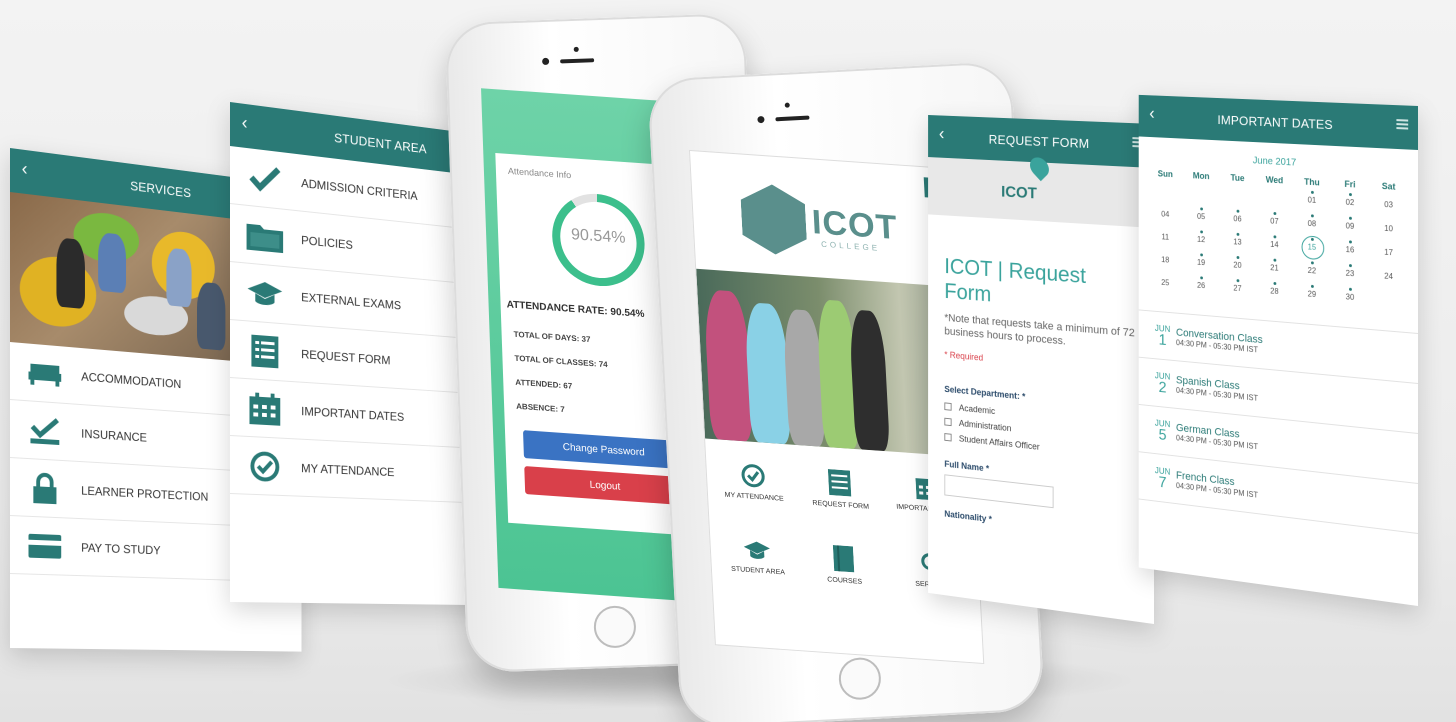 The height and width of the screenshot is (722, 1456). What do you see at coordinates (1166, 258) in the screenshot?
I see `calendar-day: 18` at bounding box center [1166, 258].